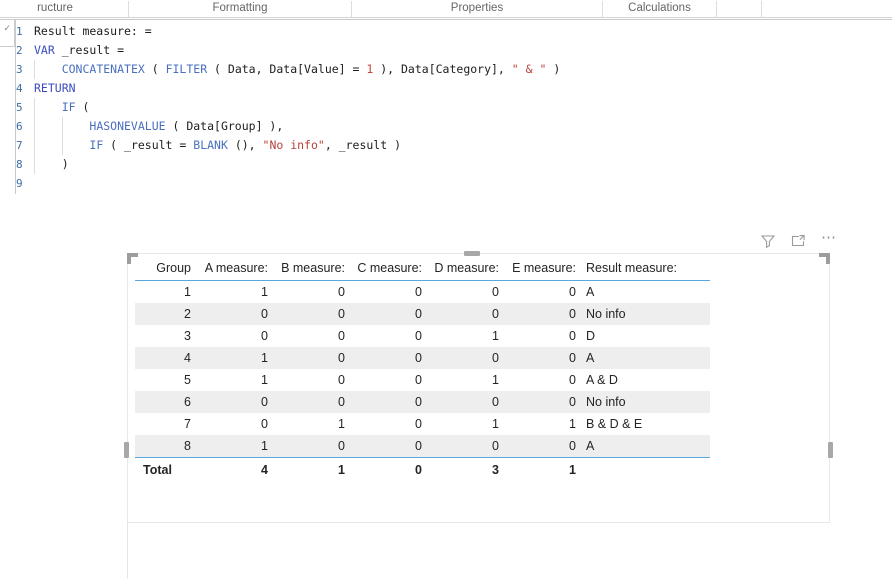 The width and height of the screenshot is (892, 579). I want to click on table-row: 410000A, so click(422, 358).